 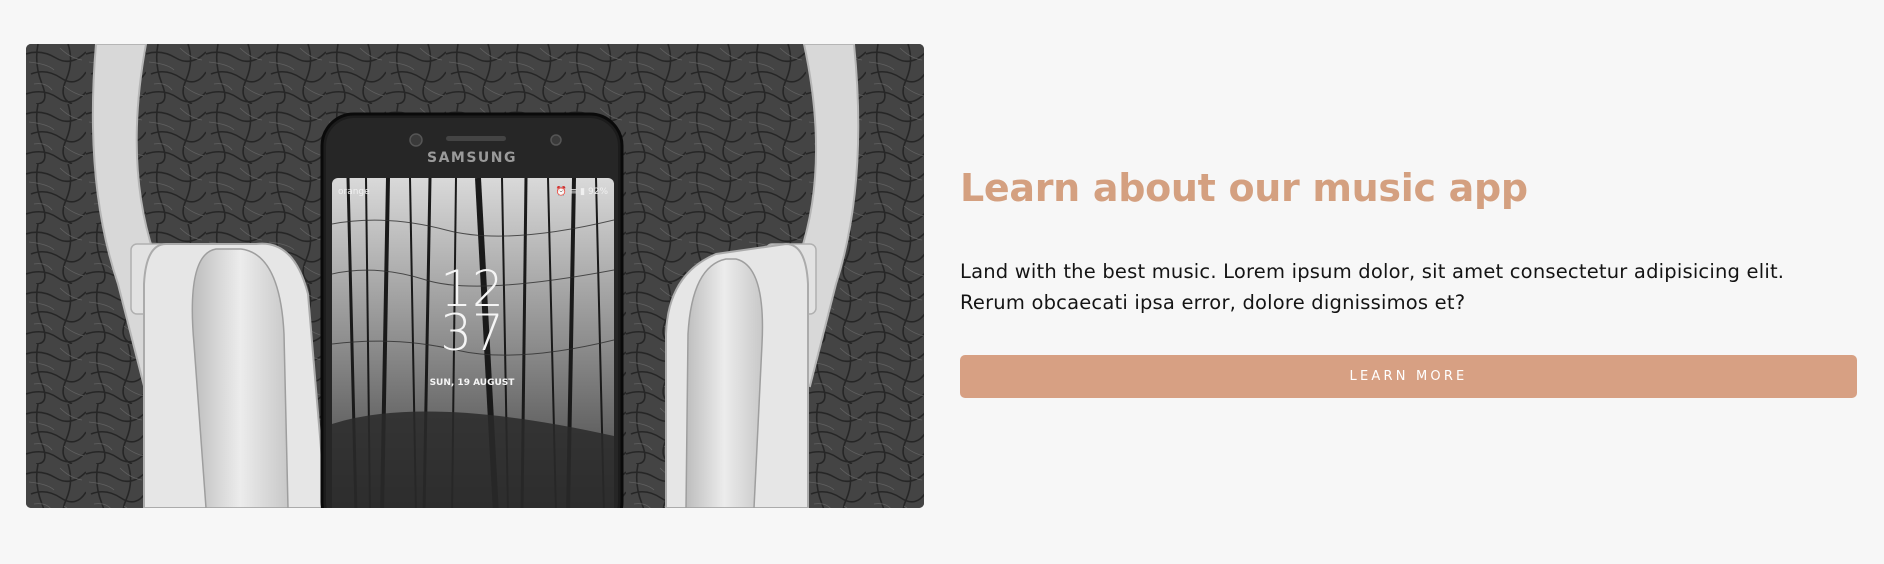 I want to click on lockscreen-date: SUN, 19 AUGUST, so click(x=473, y=383).